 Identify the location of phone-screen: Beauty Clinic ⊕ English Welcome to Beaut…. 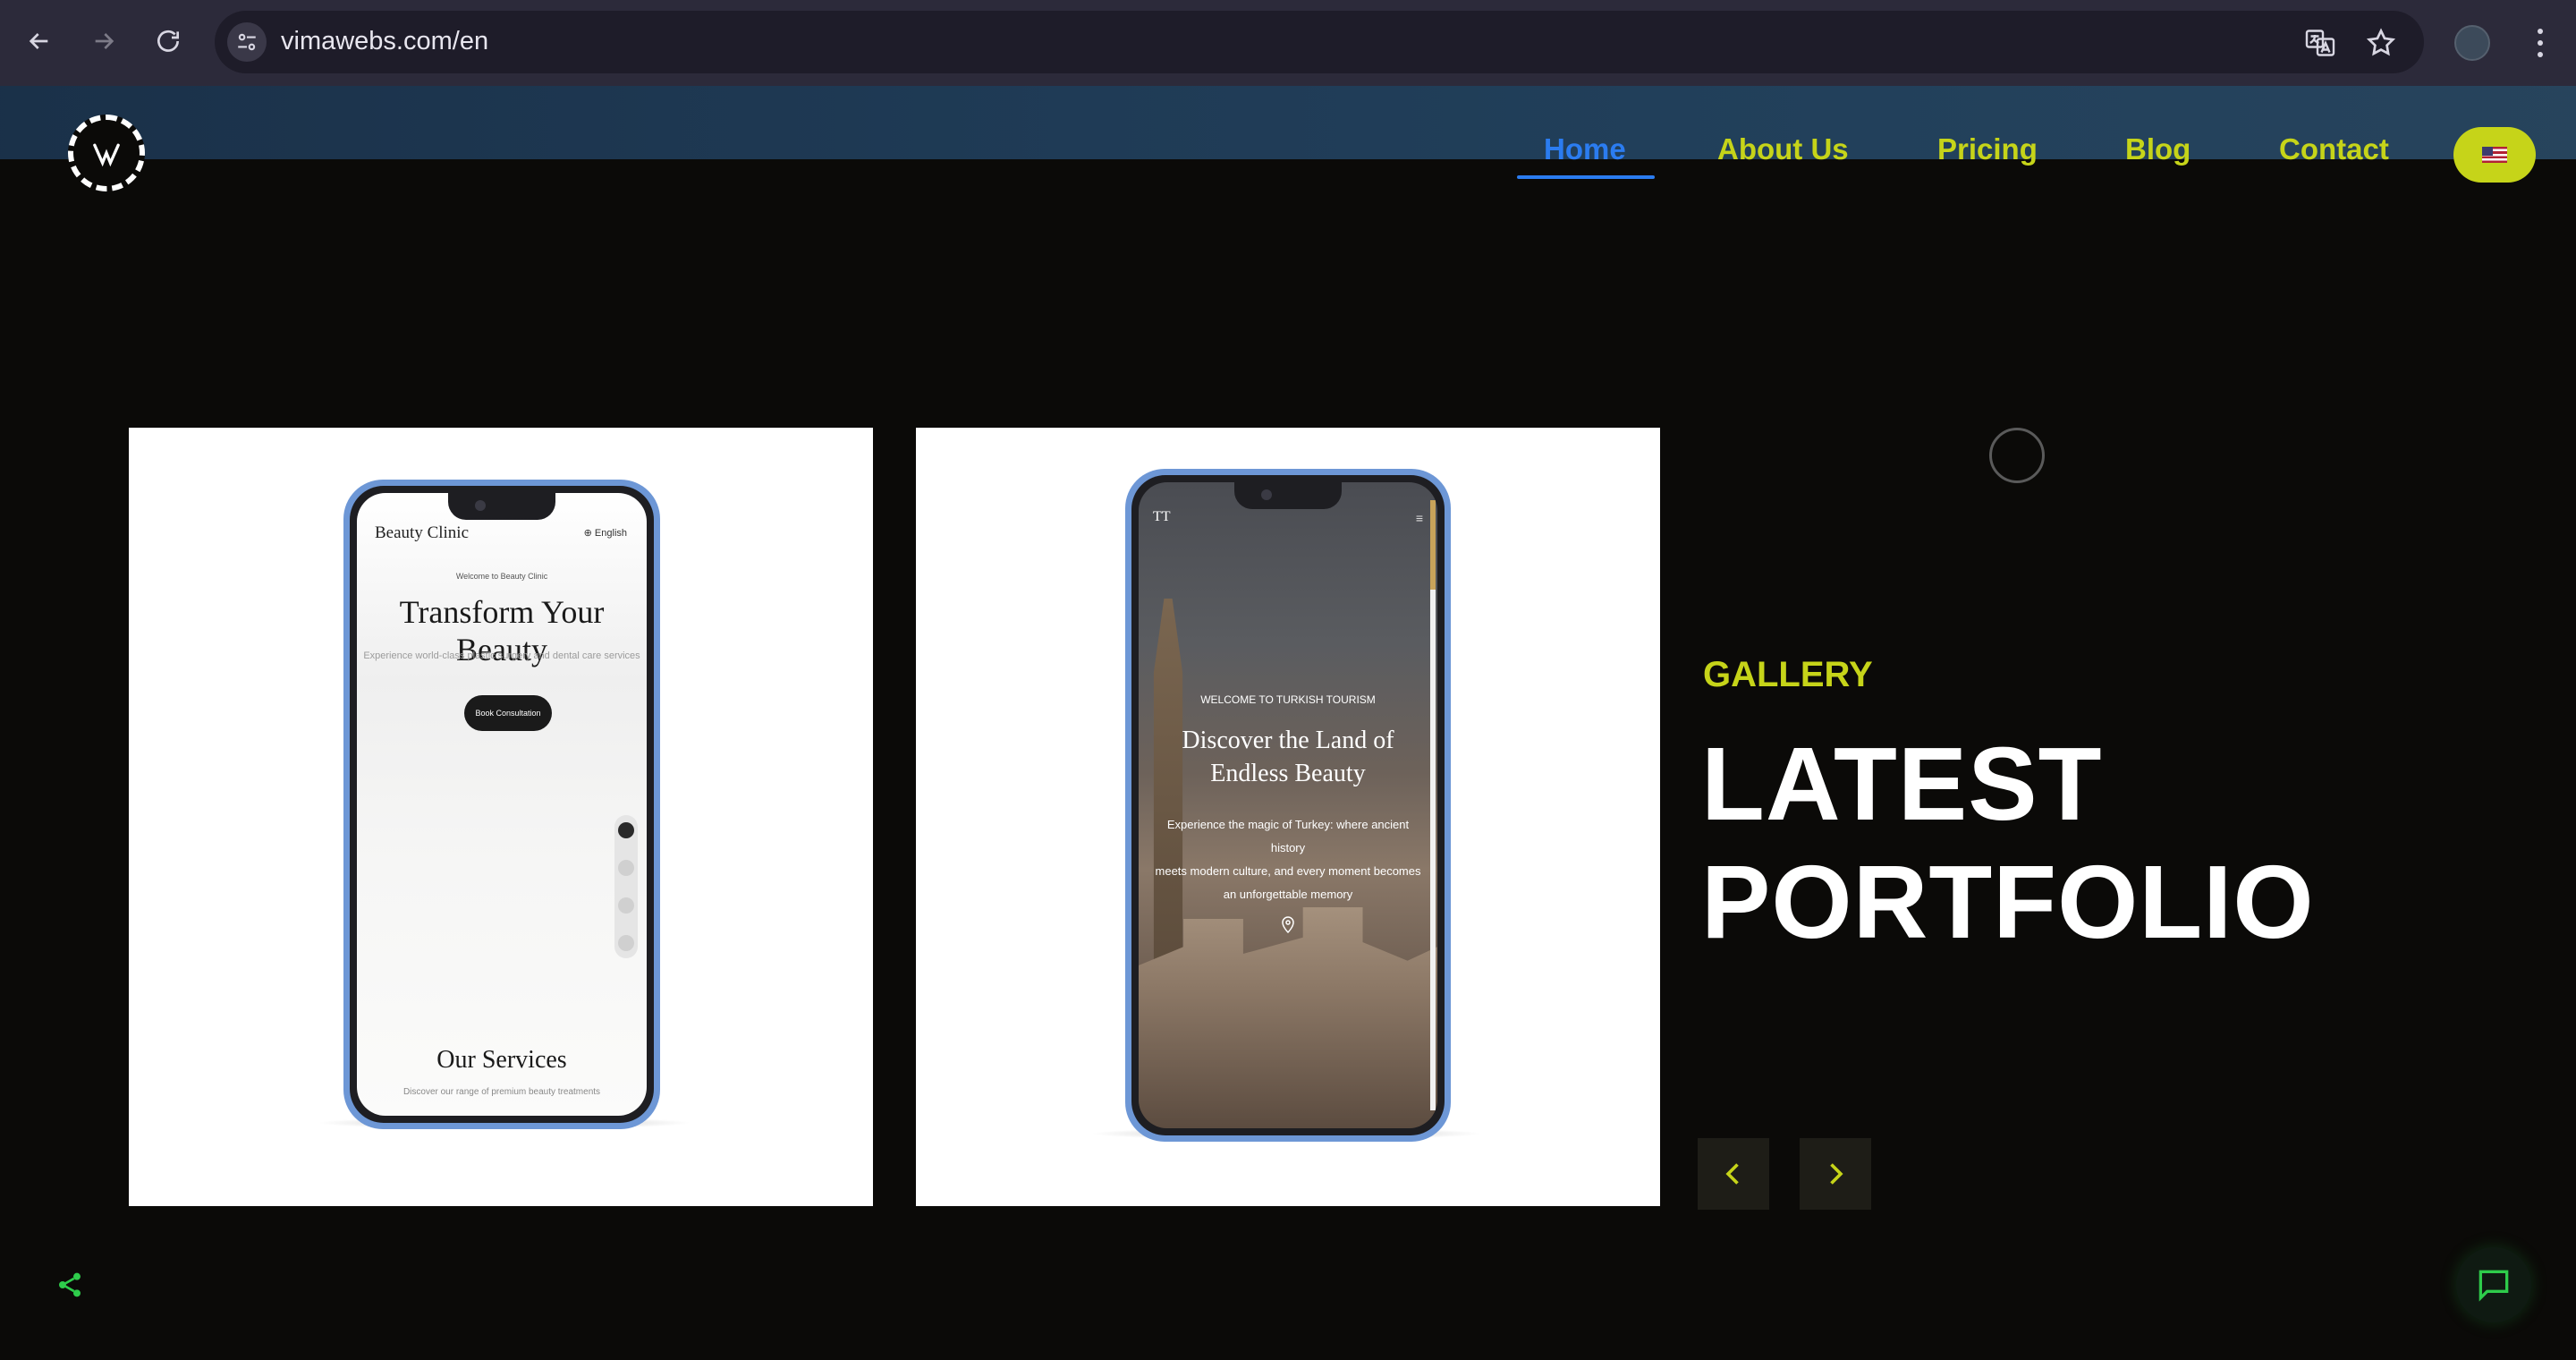
(502, 804).